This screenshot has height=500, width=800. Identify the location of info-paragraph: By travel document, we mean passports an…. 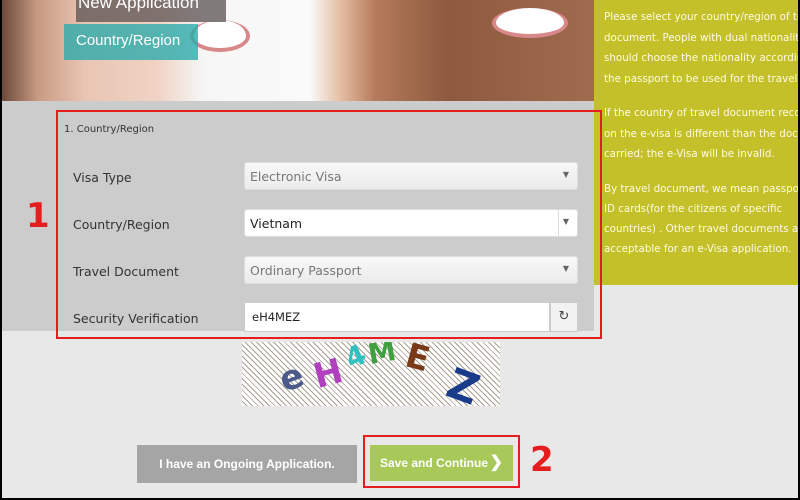
(701, 219).